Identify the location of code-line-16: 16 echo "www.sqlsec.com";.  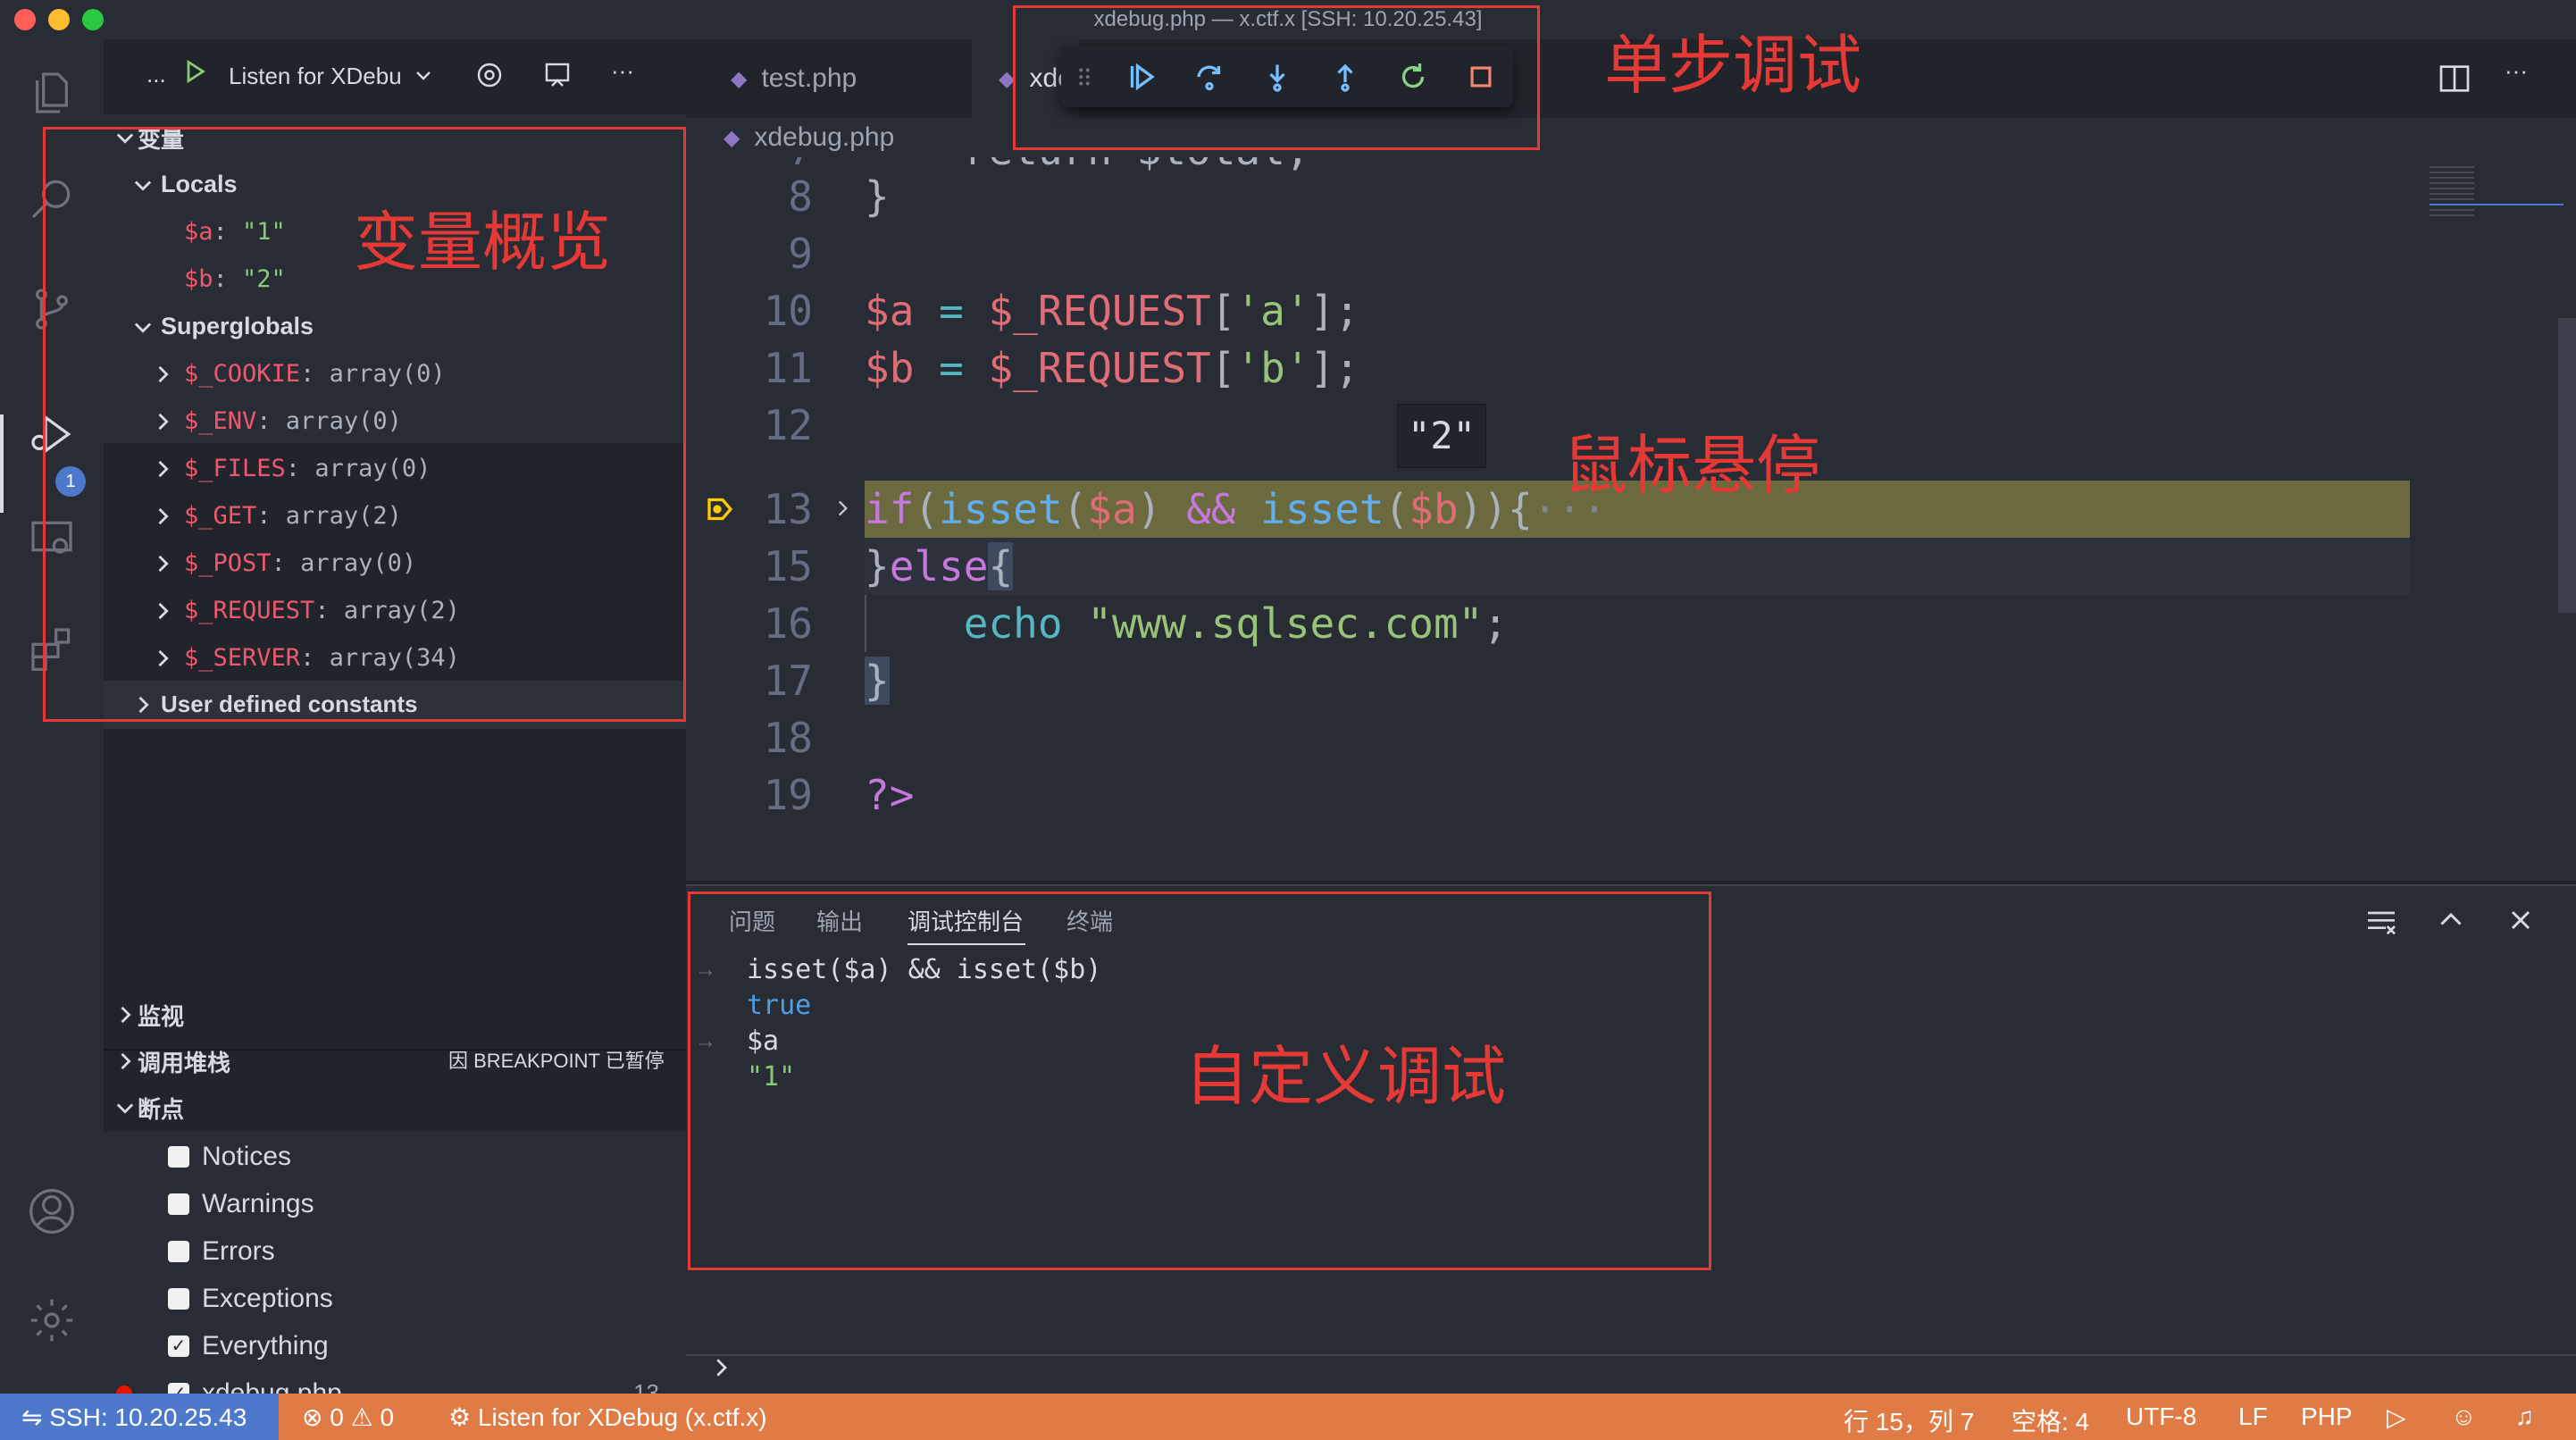
(1631, 623).